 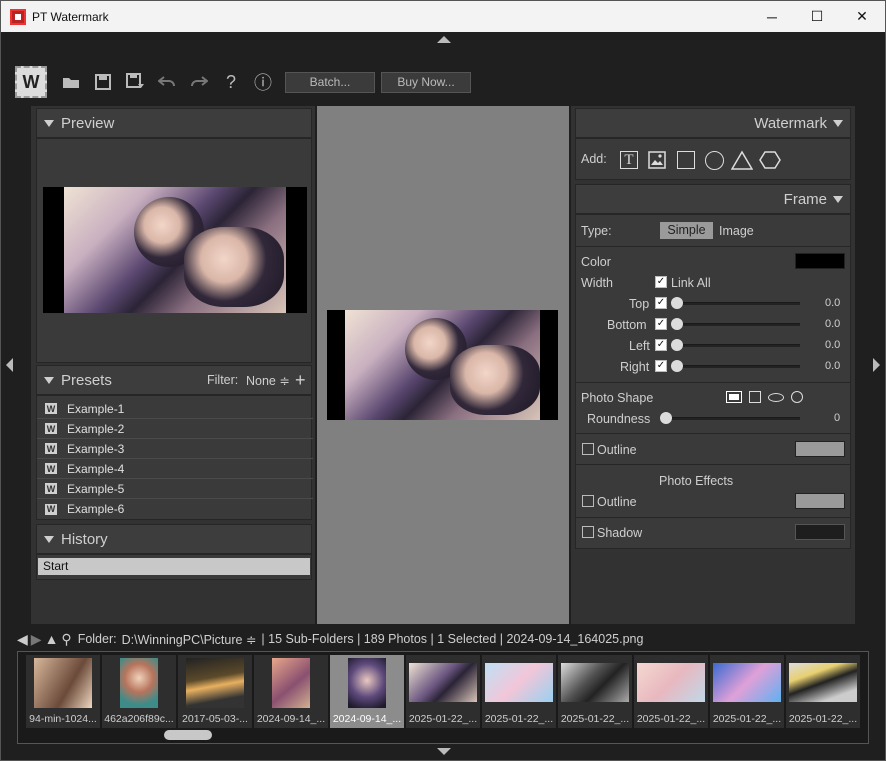 I want to click on photo-effects-label: Photo Effects, so click(x=696, y=481).